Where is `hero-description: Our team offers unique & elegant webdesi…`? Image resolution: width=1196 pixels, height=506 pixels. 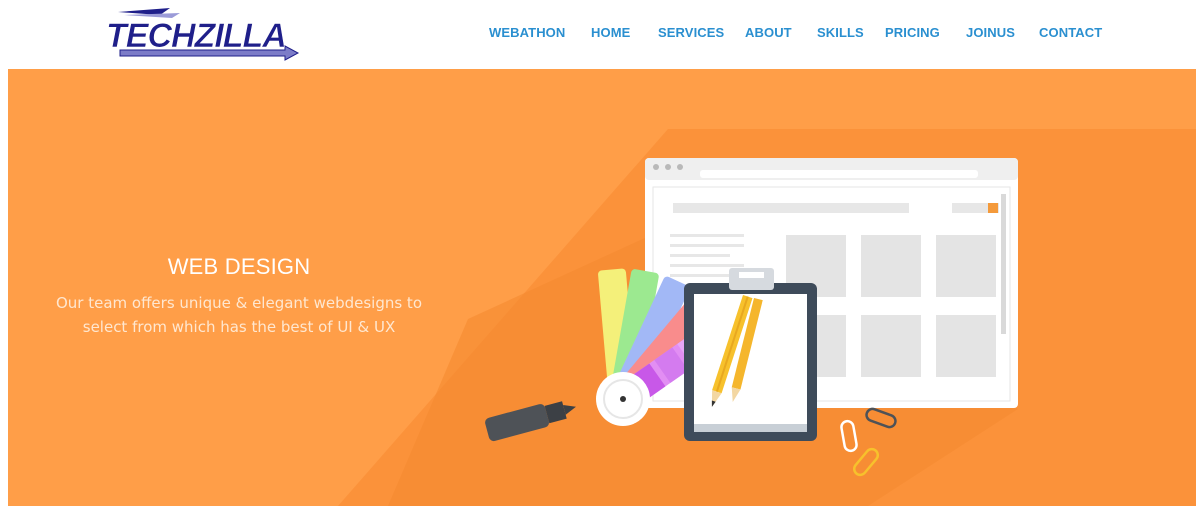 hero-description: Our team offers unique & elegant webdesi… is located at coordinates (239, 315).